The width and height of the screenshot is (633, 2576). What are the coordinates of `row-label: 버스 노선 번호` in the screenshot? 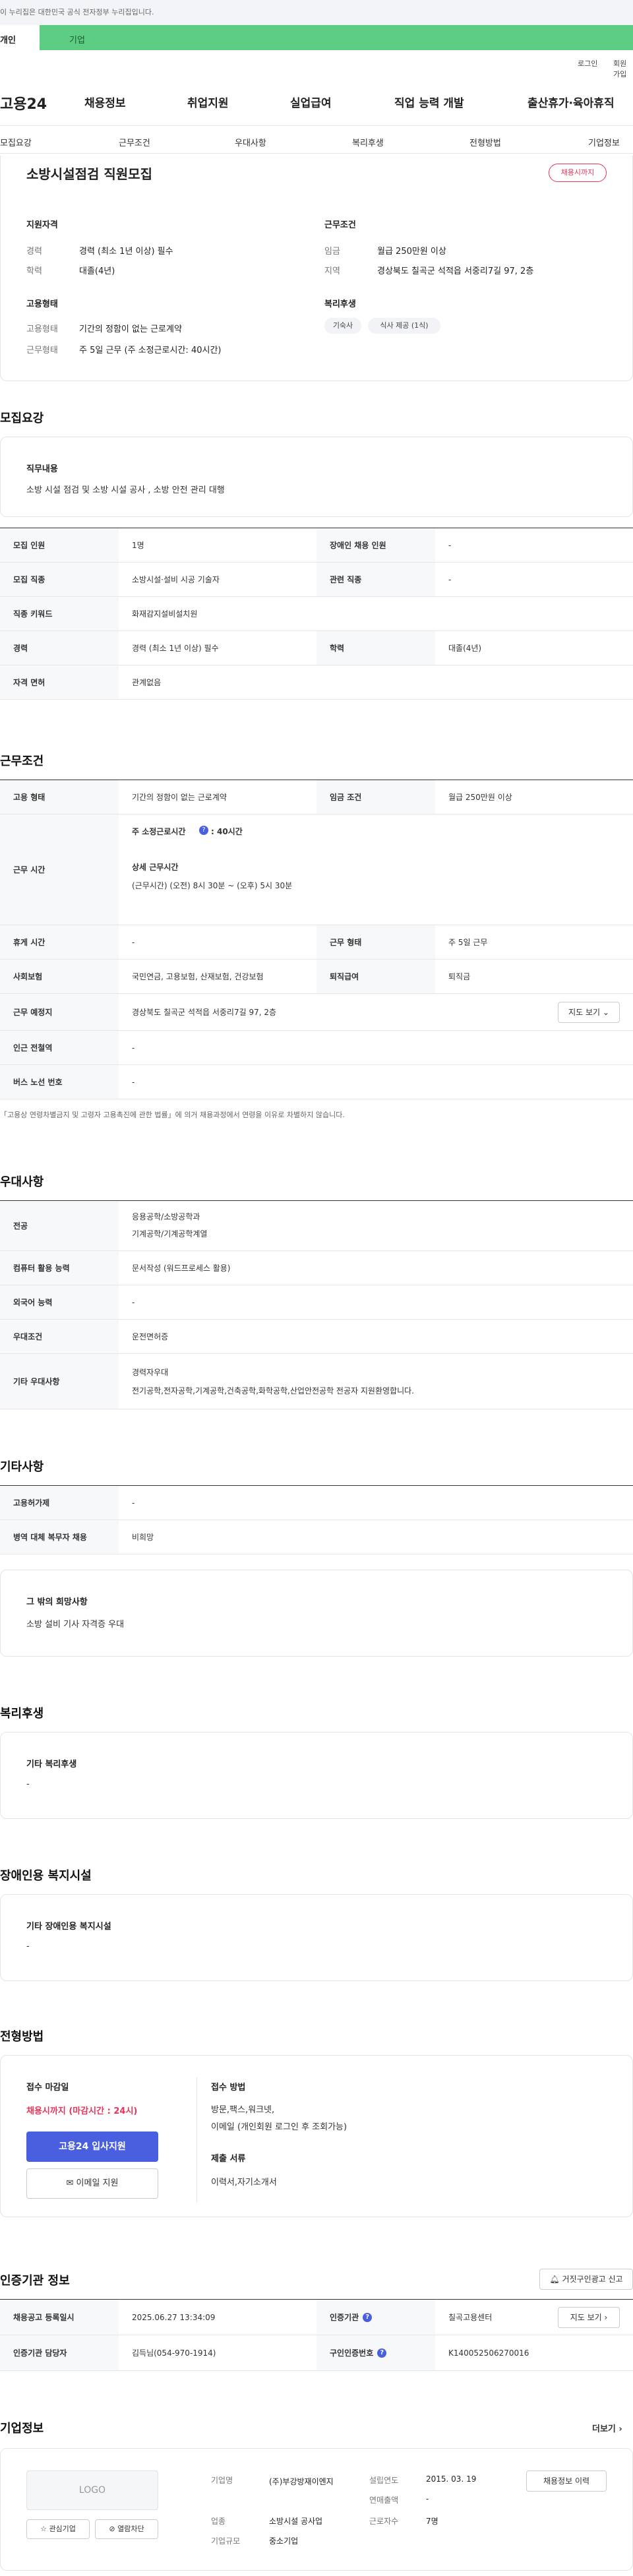 It's located at (59, 1082).